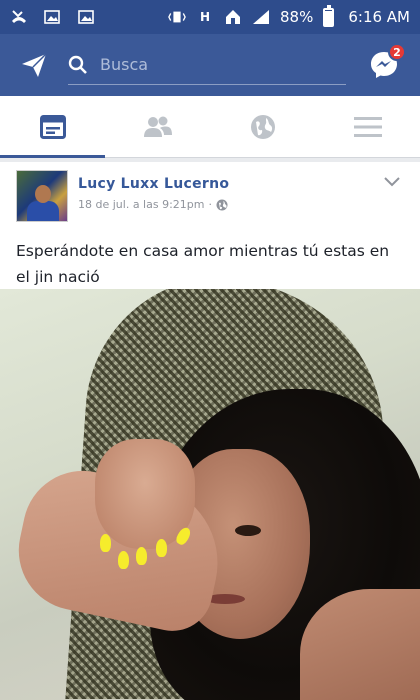 This screenshot has height=700, width=420. I want to click on top-bar: 2, so click(210, 65).